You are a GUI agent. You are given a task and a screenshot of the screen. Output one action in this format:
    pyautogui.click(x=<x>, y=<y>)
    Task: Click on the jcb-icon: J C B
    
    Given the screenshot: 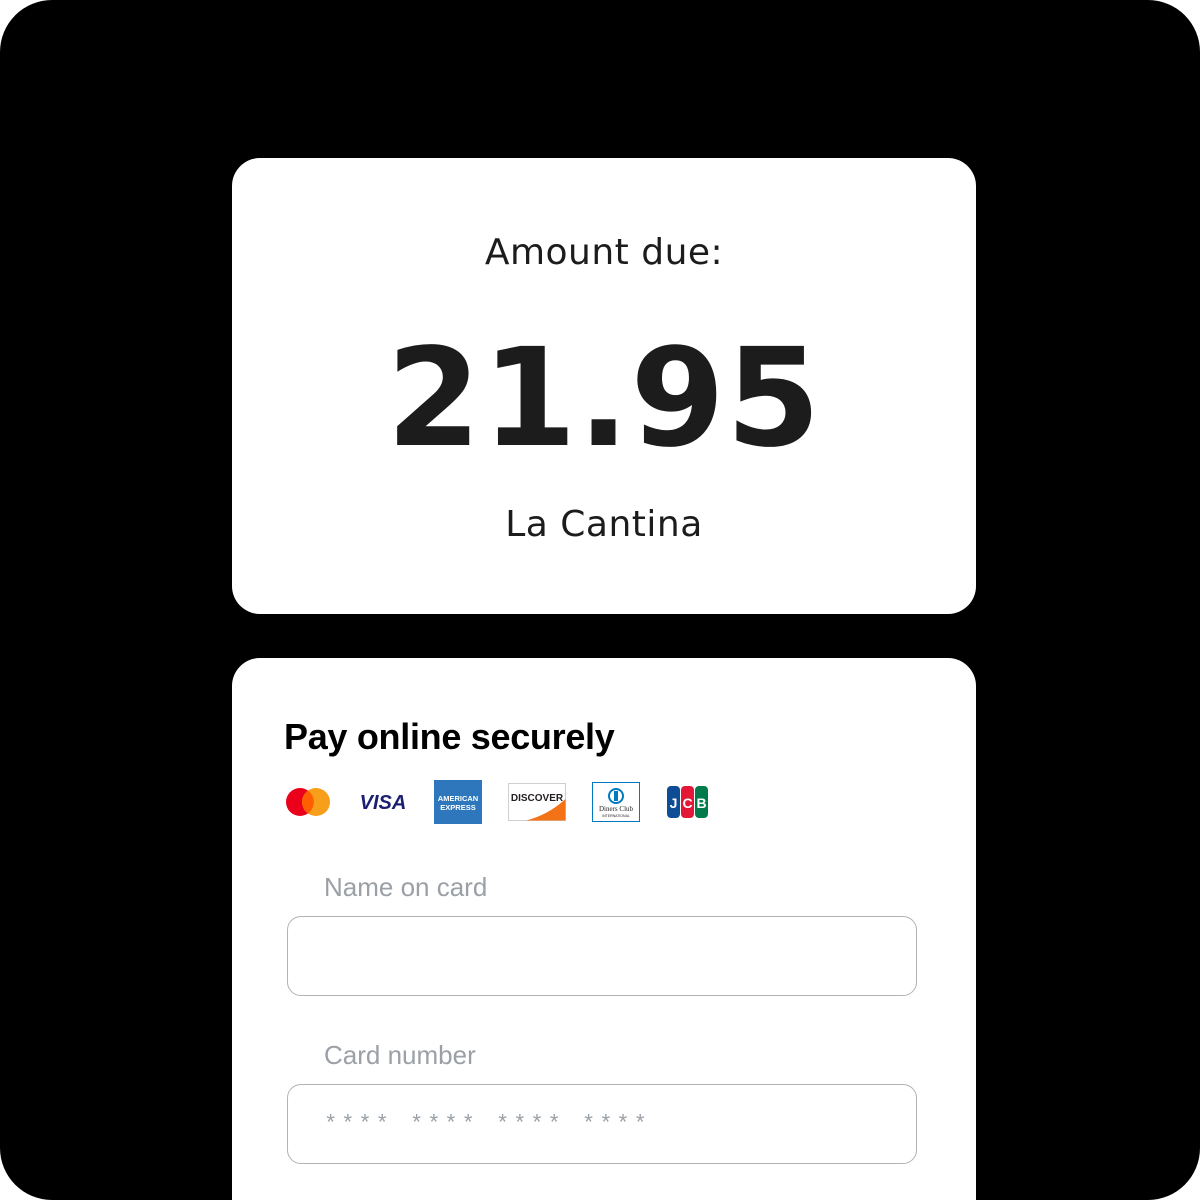 What is the action you would take?
    pyautogui.click(x=688, y=804)
    